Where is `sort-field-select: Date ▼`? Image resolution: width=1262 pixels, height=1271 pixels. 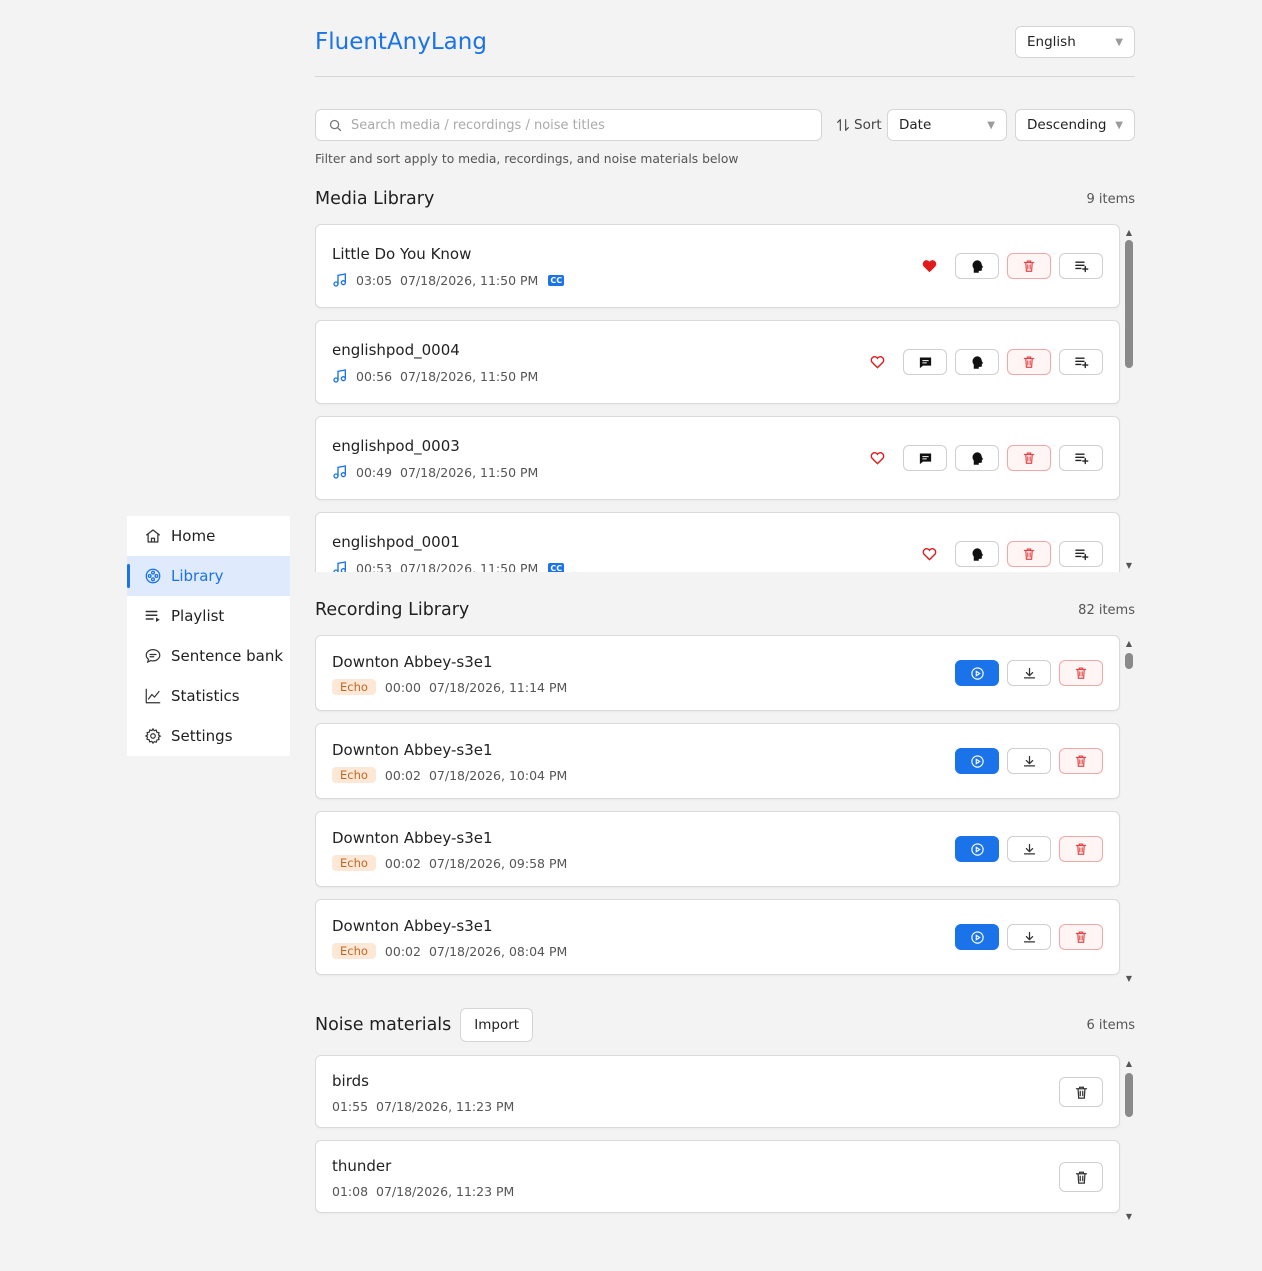 sort-field-select: Date ▼ is located at coordinates (947, 125).